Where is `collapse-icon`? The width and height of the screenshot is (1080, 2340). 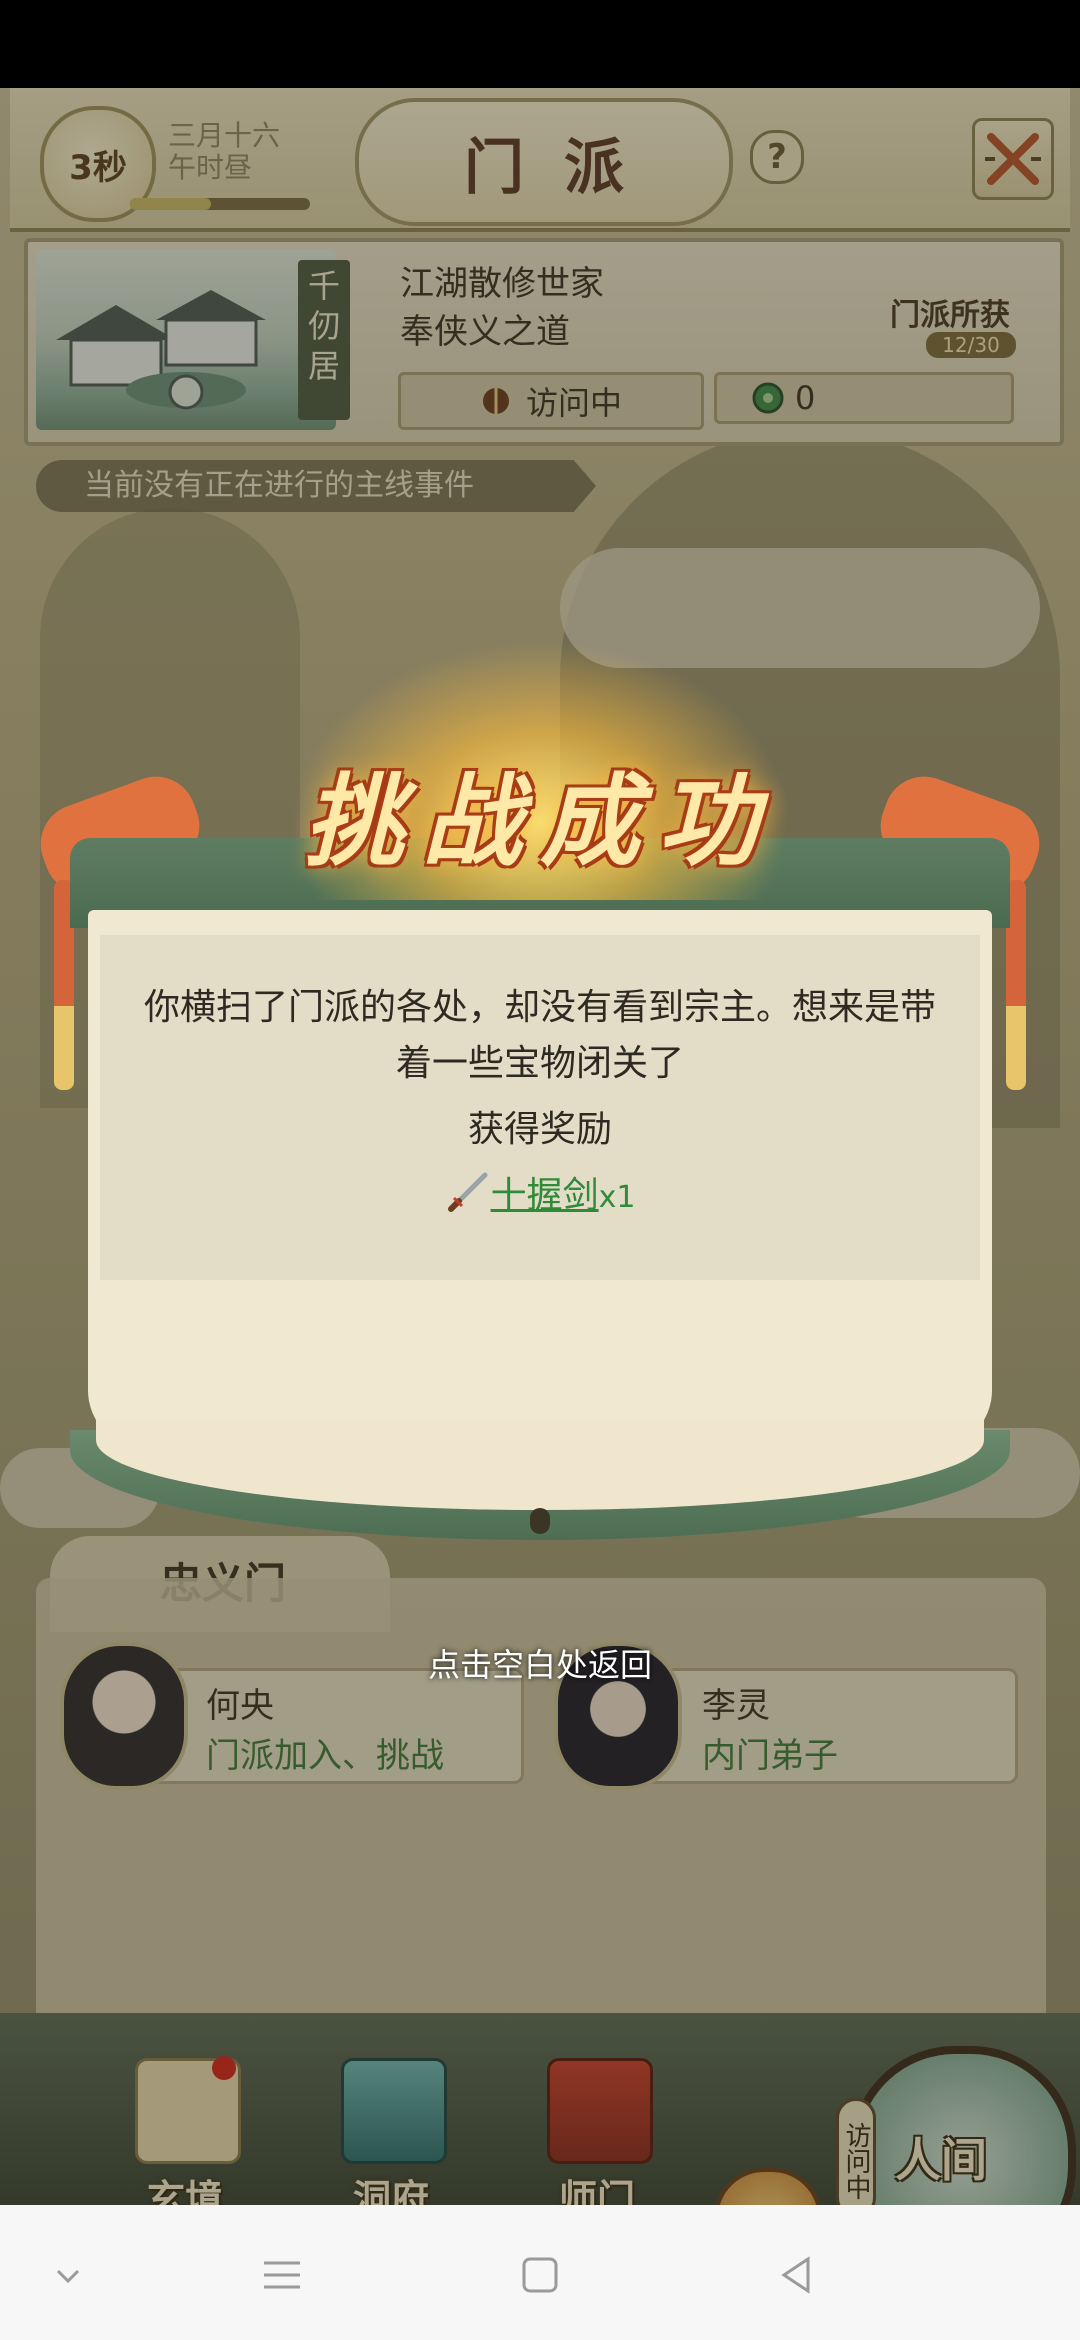
collapse-icon is located at coordinates (68, 2275).